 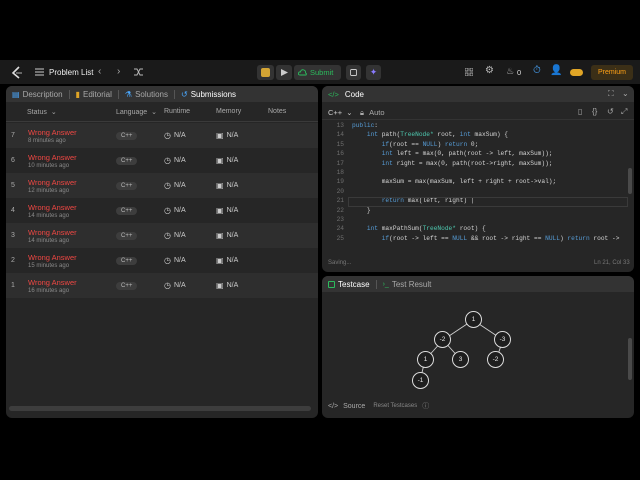 What do you see at coordinates (372, 113) in the screenshot?
I see `autocomplete-toggle: 🔒︎ Auto` at bounding box center [372, 113].